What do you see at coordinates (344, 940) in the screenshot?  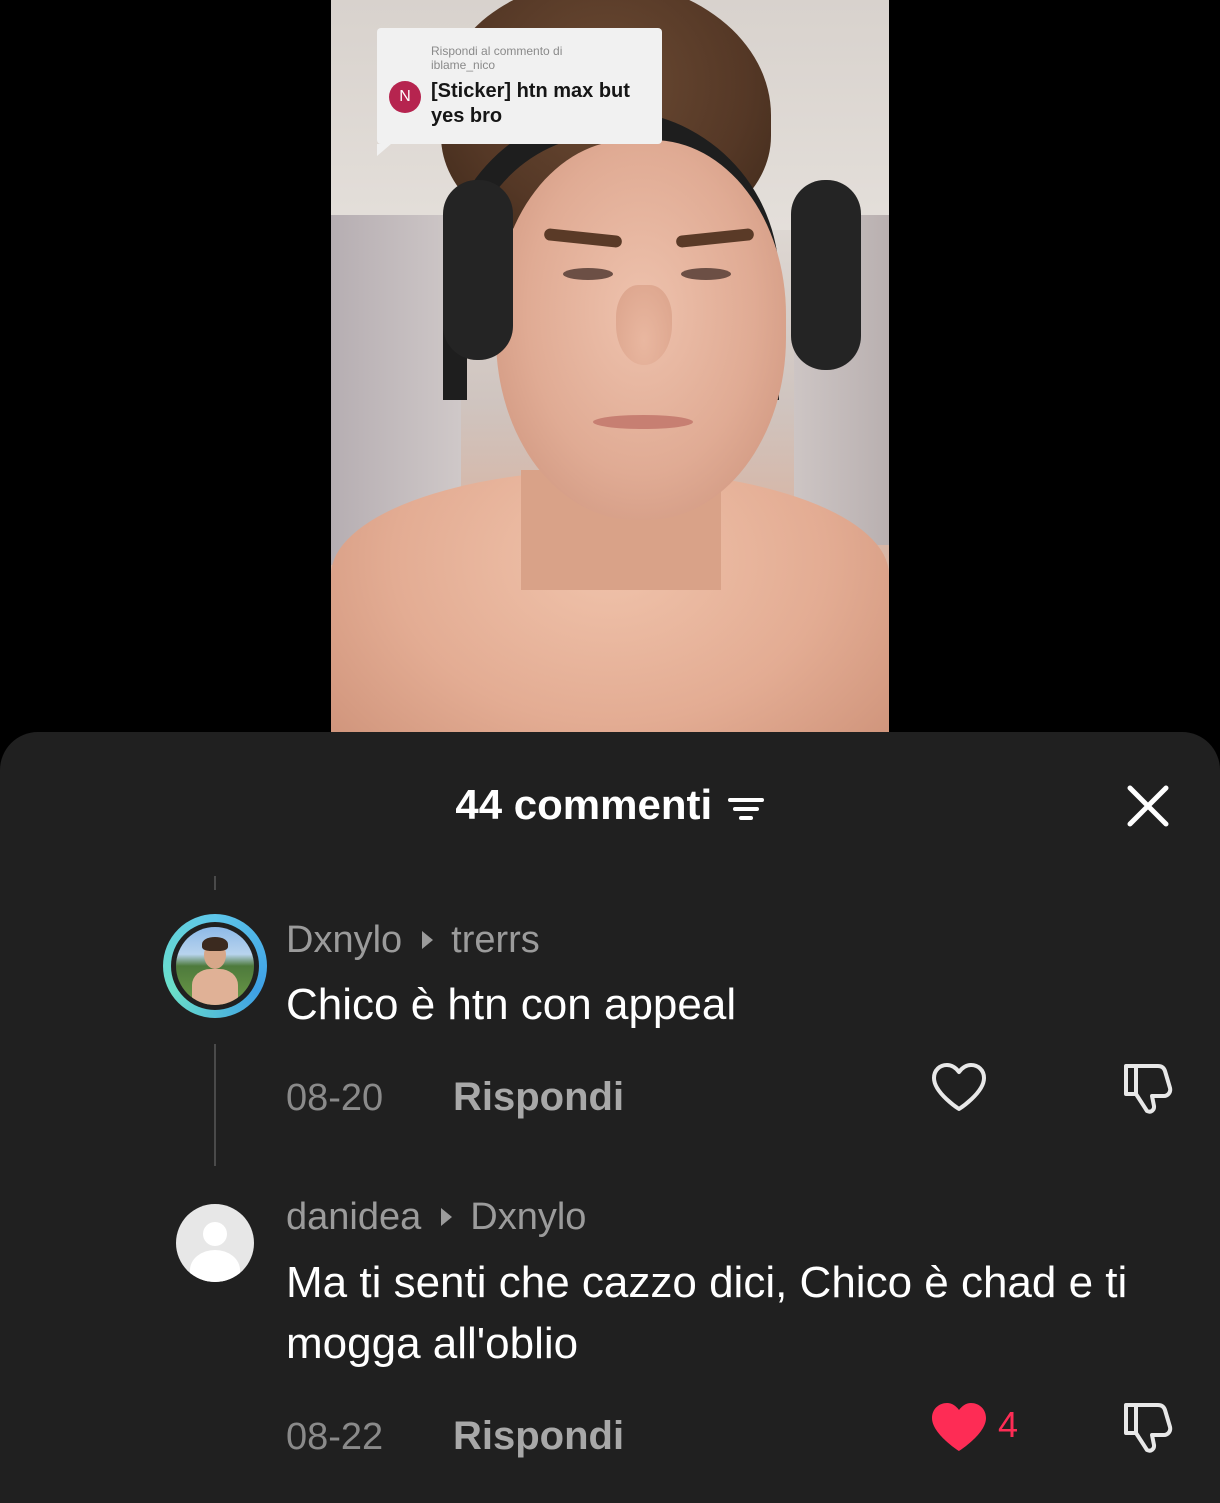 I see `comment-author: Dxnylo` at bounding box center [344, 940].